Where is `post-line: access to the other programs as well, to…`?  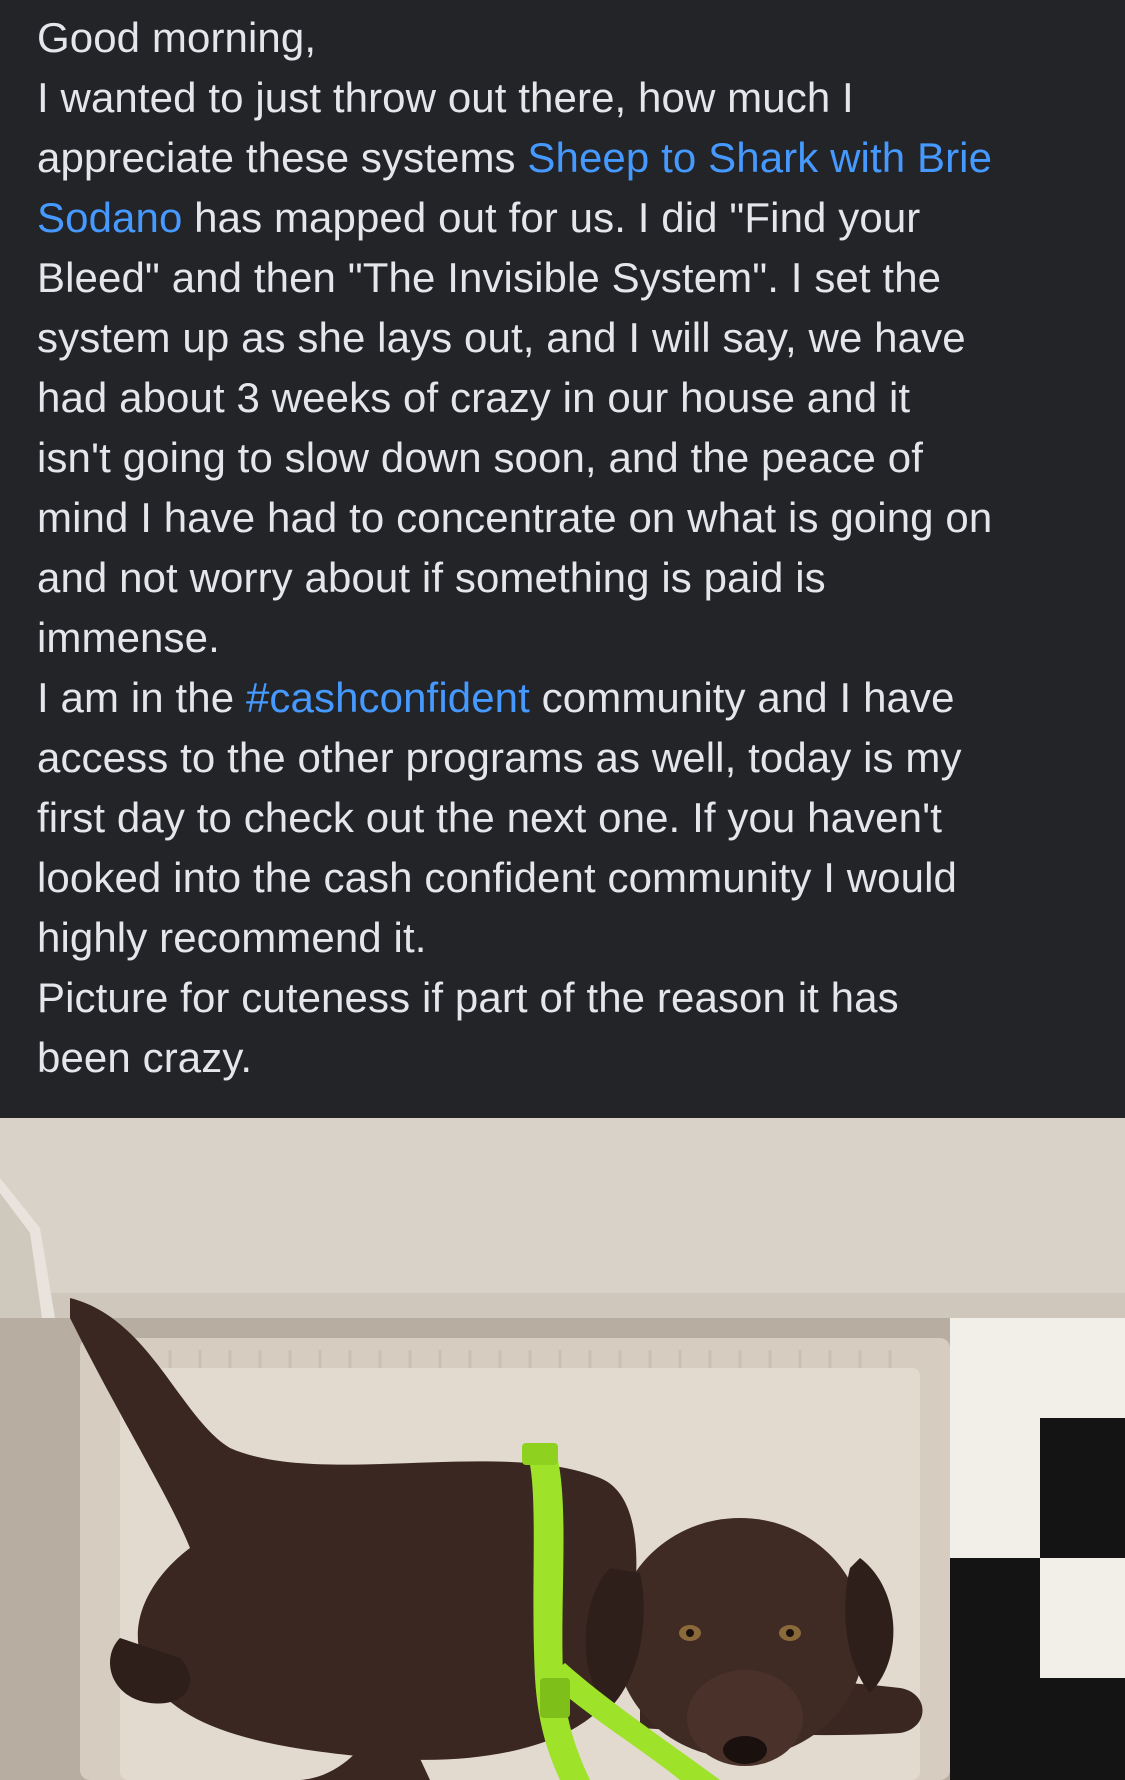
post-line: access to the other programs as well, to… is located at coordinates (567, 758).